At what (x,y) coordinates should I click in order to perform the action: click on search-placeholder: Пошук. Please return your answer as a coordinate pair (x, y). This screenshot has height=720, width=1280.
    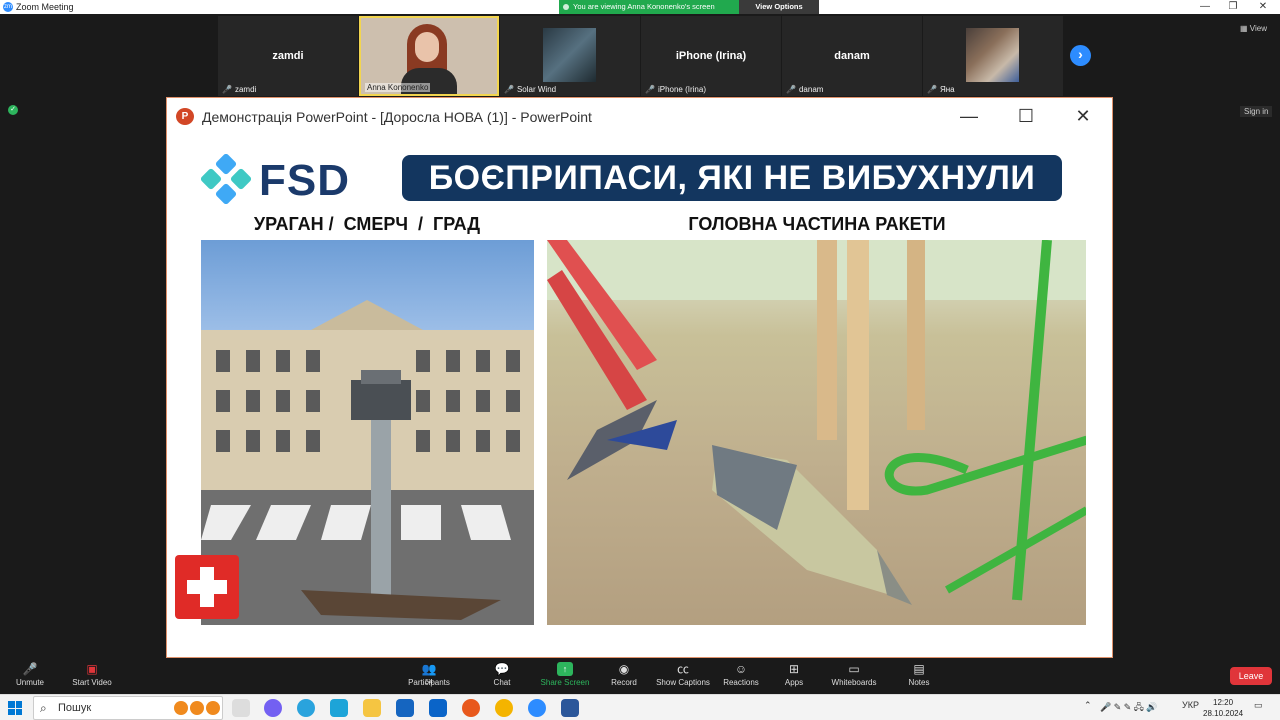
    Looking at the image, I should click on (75, 708).